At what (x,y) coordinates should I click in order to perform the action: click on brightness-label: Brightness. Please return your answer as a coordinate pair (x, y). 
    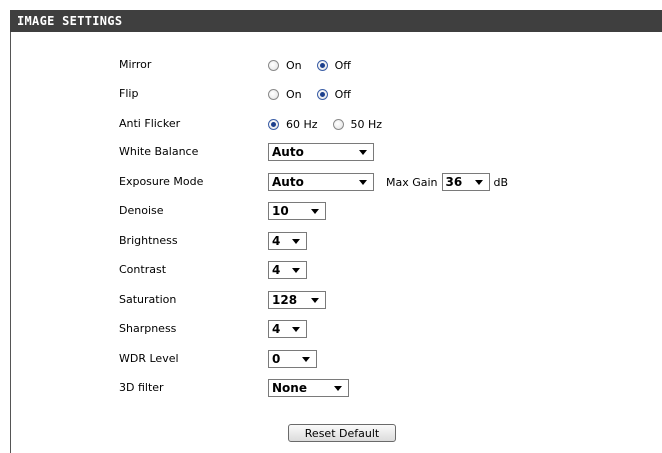
    Looking at the image, I should click on (148, 240).